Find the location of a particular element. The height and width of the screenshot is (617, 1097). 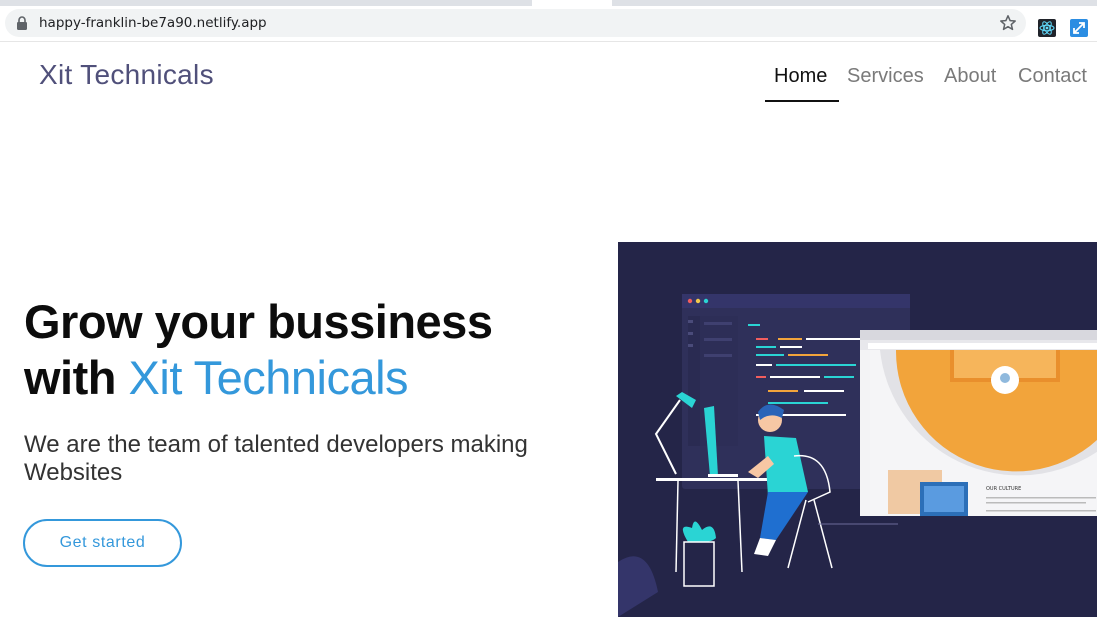

hero-title-brand: Xit Technicals is located at coordinates (268, 377).